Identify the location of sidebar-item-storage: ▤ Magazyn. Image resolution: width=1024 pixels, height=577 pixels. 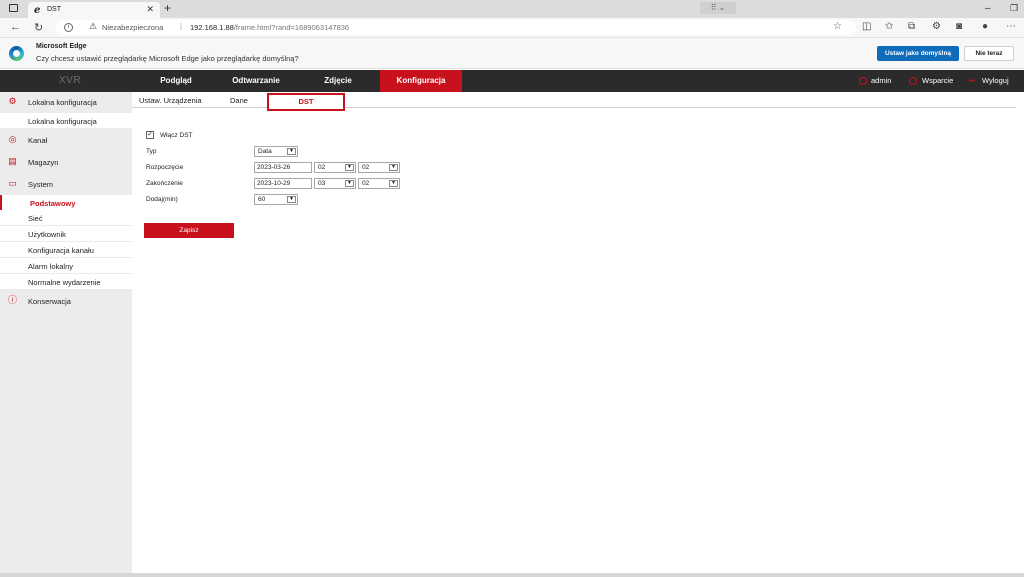
(66, 162).